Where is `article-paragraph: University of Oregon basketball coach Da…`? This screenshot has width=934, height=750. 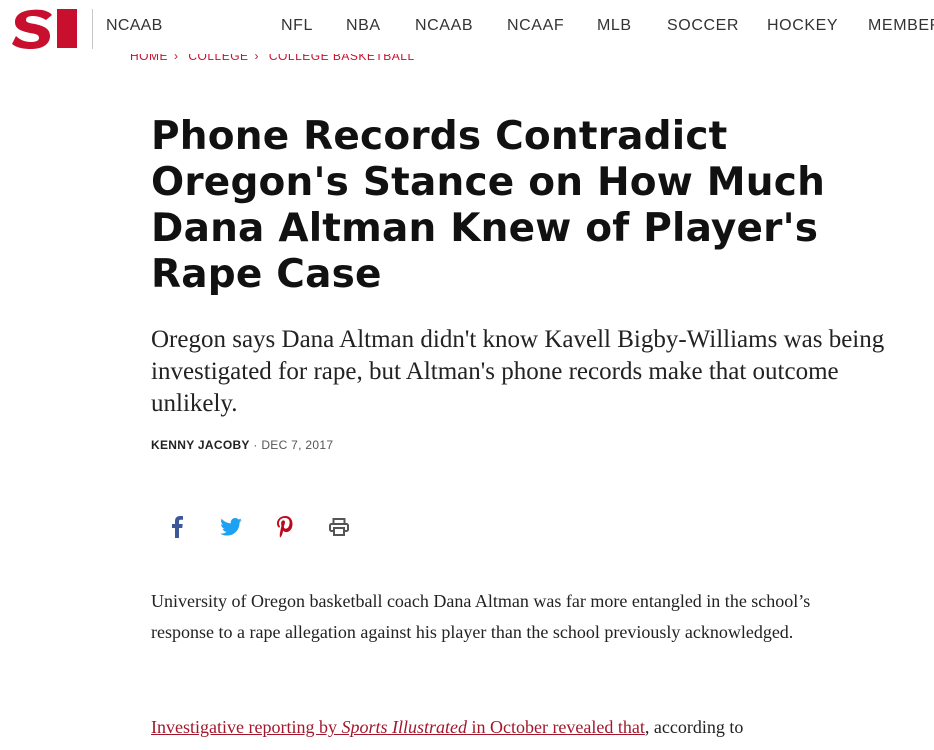
article-paragraph: University of Oregon basketball coach Da… is located at coordinates (481, 616).